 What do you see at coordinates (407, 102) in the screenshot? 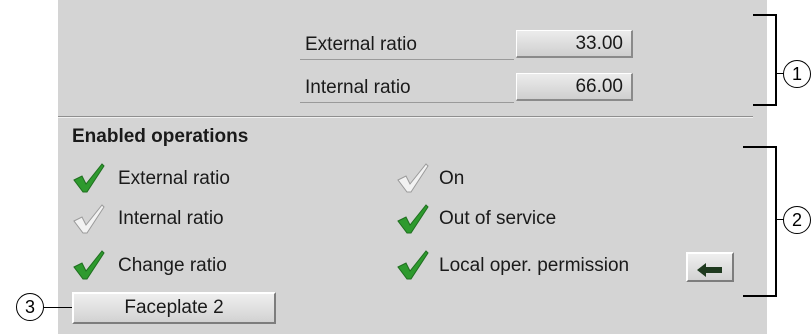
I see `internal-ratio-underline` at bounding box center [407, 102].